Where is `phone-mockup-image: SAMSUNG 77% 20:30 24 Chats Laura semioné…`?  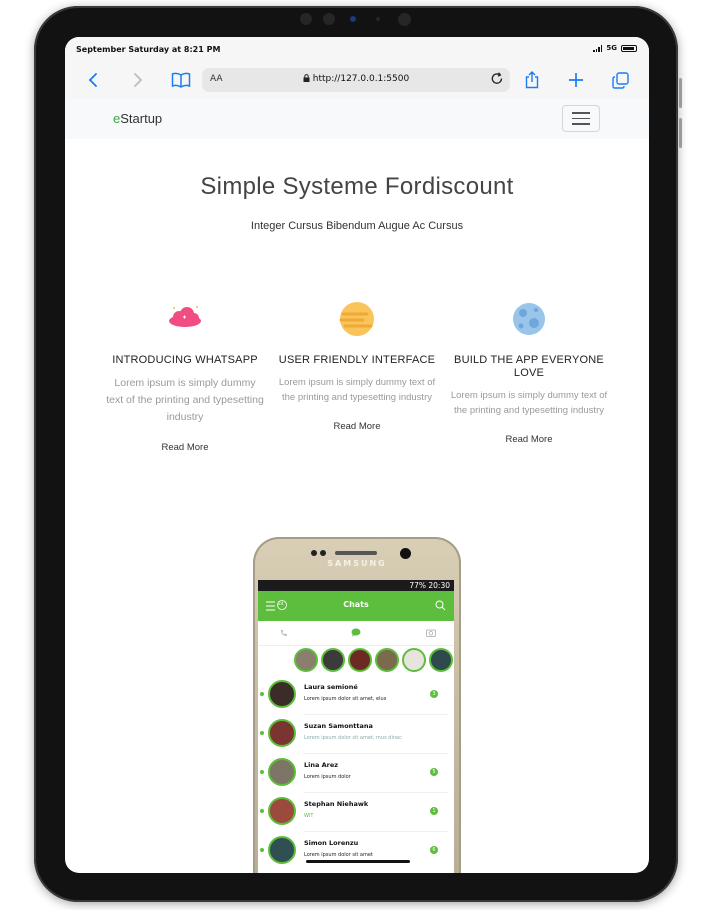
phone-mockup-image: SAMSUNG 77% 20:30 24 Chats Laura semioné… is located at coordinates (357, 705).